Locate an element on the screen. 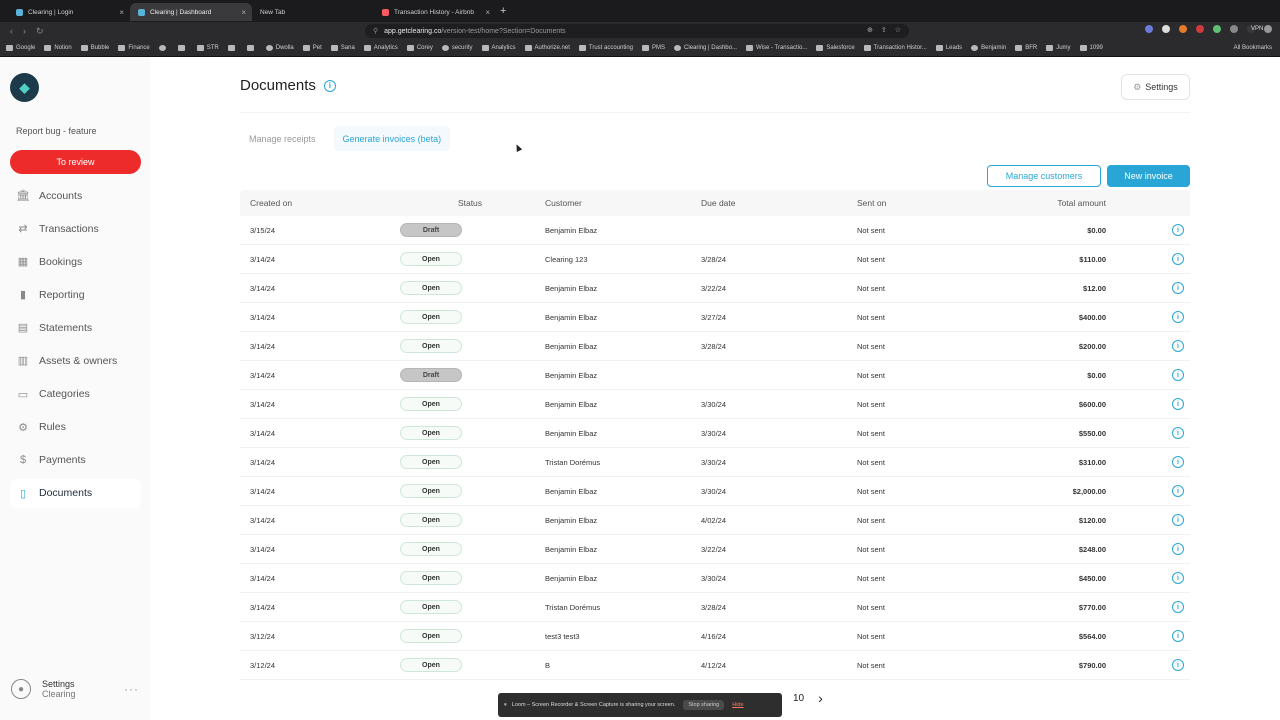 The image size is (1280, 720). bookmark-item: Bubble is located at coordinates (94, 48).